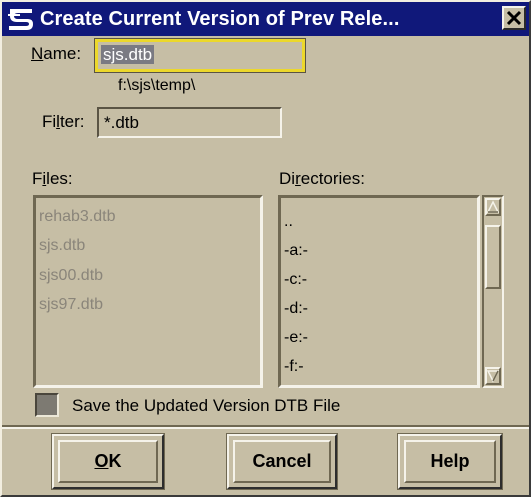 The width and height of the screenshot is (531, 497). Describe the element at coordinates (71, 305) in the screenshot. I see `list-item: sjs97.dtb` at that location.